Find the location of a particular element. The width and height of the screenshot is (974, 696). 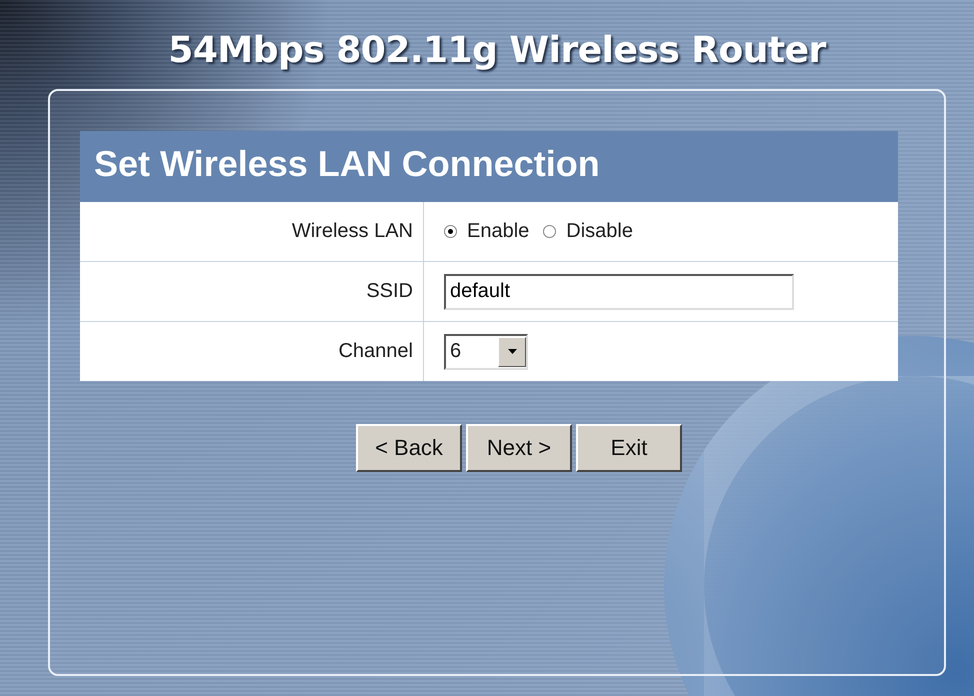

caret-icon is located at coordinates (512, 351).